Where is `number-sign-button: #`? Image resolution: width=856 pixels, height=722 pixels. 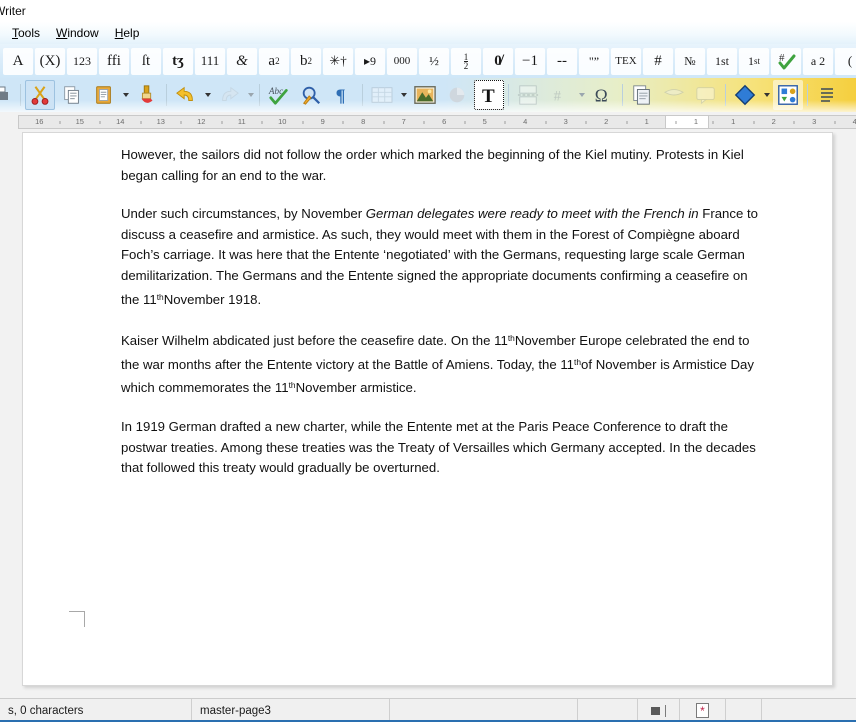 number-sign-button: # is located at coordinates (658, 61).